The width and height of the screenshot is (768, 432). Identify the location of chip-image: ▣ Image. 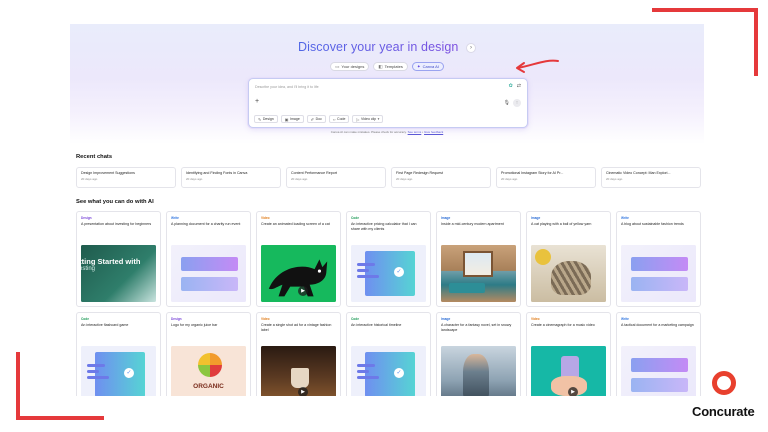
(292, 119).